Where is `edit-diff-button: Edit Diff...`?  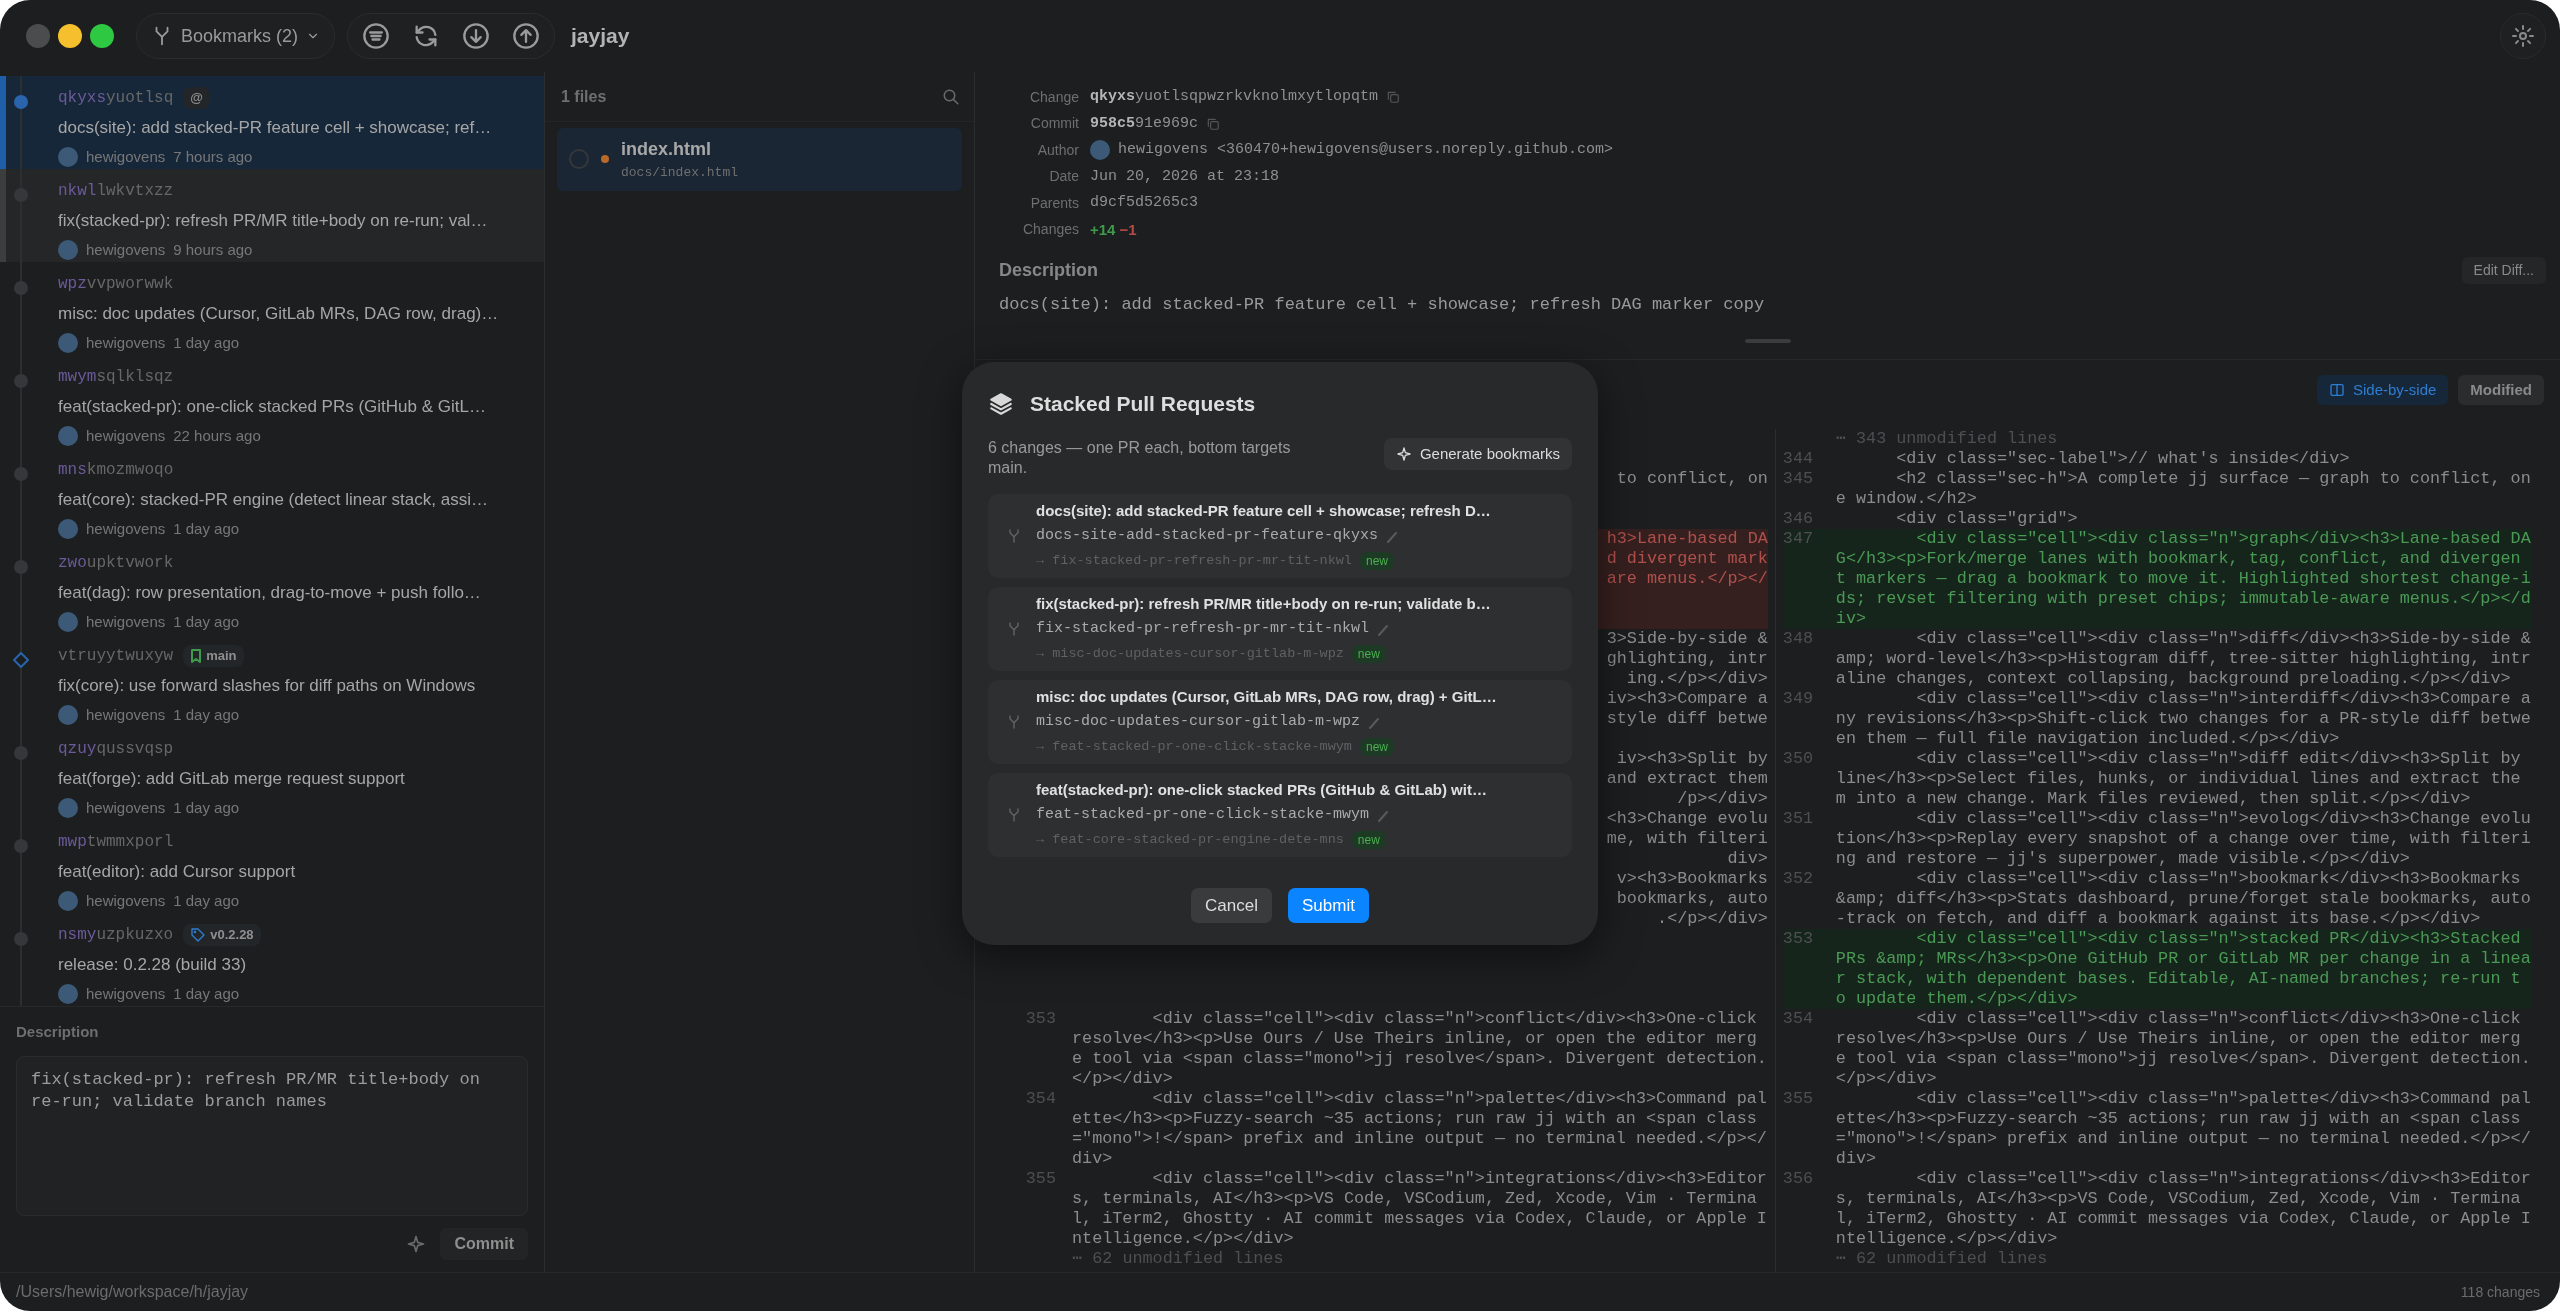 edit-diff-button: Edit Diff... is located at coordinates (2503, 270).